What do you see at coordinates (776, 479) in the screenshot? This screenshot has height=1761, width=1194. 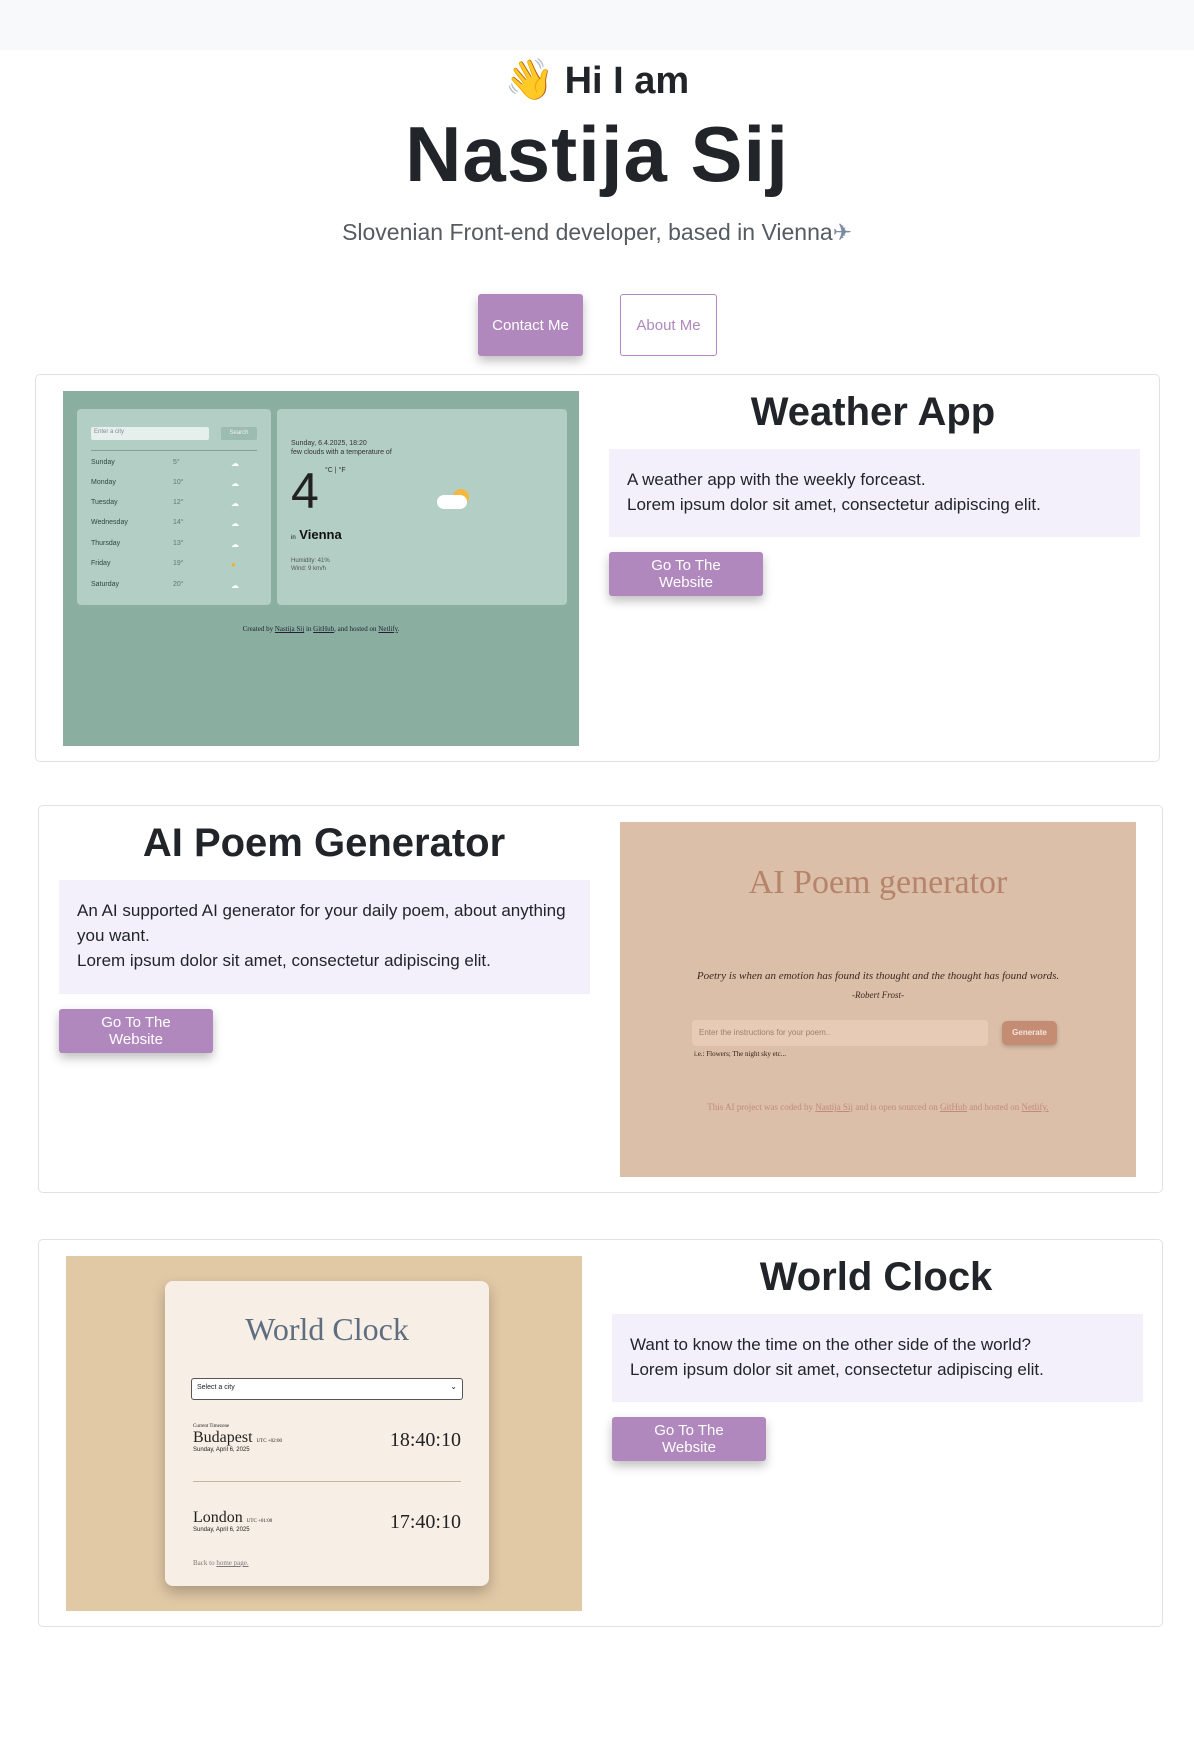 I see `description-line: A weather app with the weekly forceast.` at bounding box center [776, 479].